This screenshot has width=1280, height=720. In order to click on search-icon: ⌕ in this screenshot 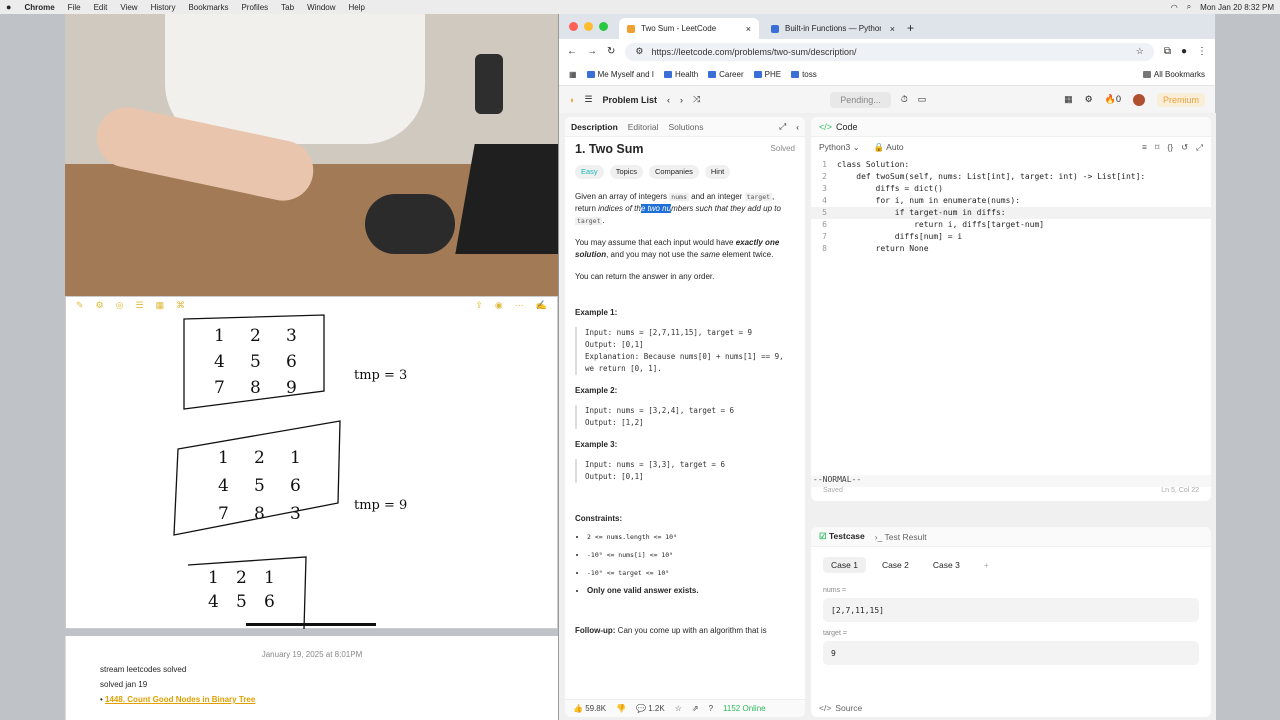, I will do `click(1189, 7)`.